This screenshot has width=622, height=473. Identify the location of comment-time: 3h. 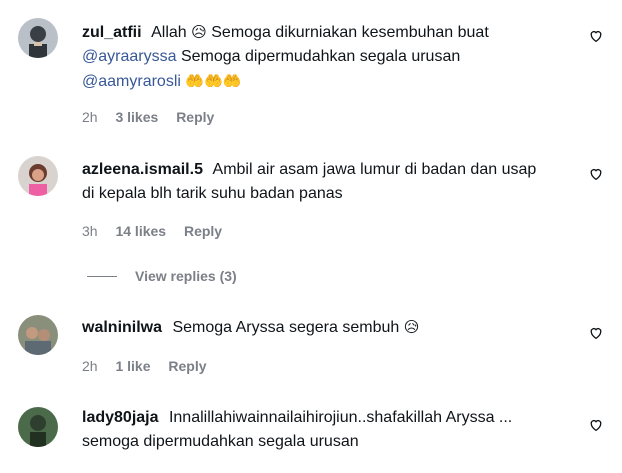
(90, 231).